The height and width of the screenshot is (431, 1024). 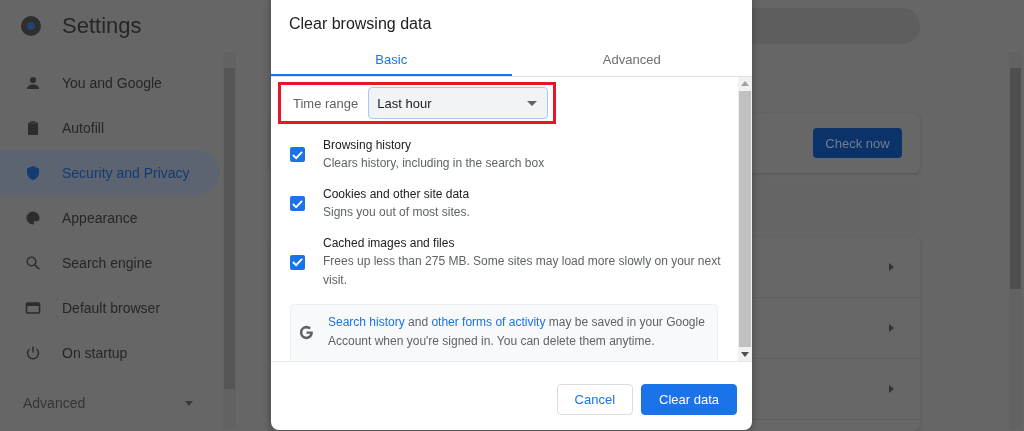 What do you see at coordinates (517, 332) in the screenshot?
I see `info-text: Search history and other forms of activity may be saved in your Google Account when you're signed in. You can delete them anytime.` at bounding box center [517, 332].